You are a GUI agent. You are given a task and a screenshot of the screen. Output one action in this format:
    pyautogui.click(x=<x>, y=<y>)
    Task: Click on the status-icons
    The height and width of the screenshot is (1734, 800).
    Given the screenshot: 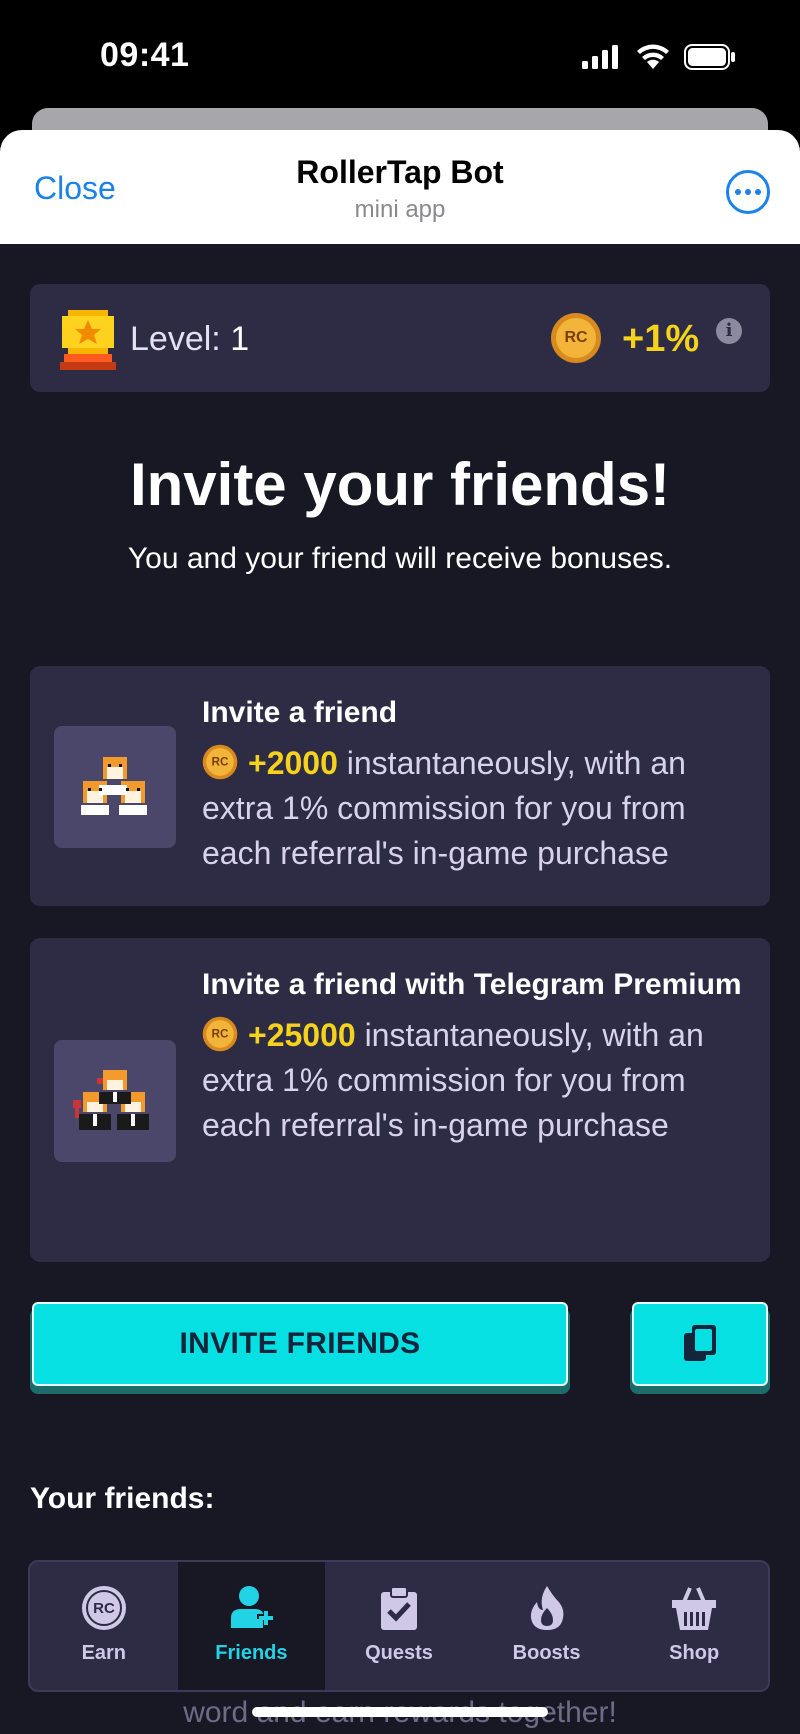 What is the action you would take?
    pyautogui.click(x=659, y=57)
    